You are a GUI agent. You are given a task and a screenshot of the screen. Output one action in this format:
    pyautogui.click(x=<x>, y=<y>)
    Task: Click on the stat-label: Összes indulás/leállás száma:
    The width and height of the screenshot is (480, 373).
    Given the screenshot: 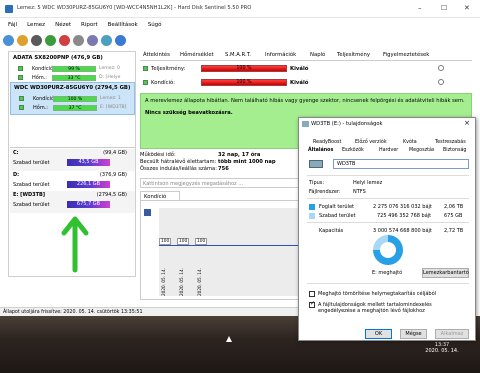 What is the action you would take?
    pyautogui.click(x=178, y=169)
    